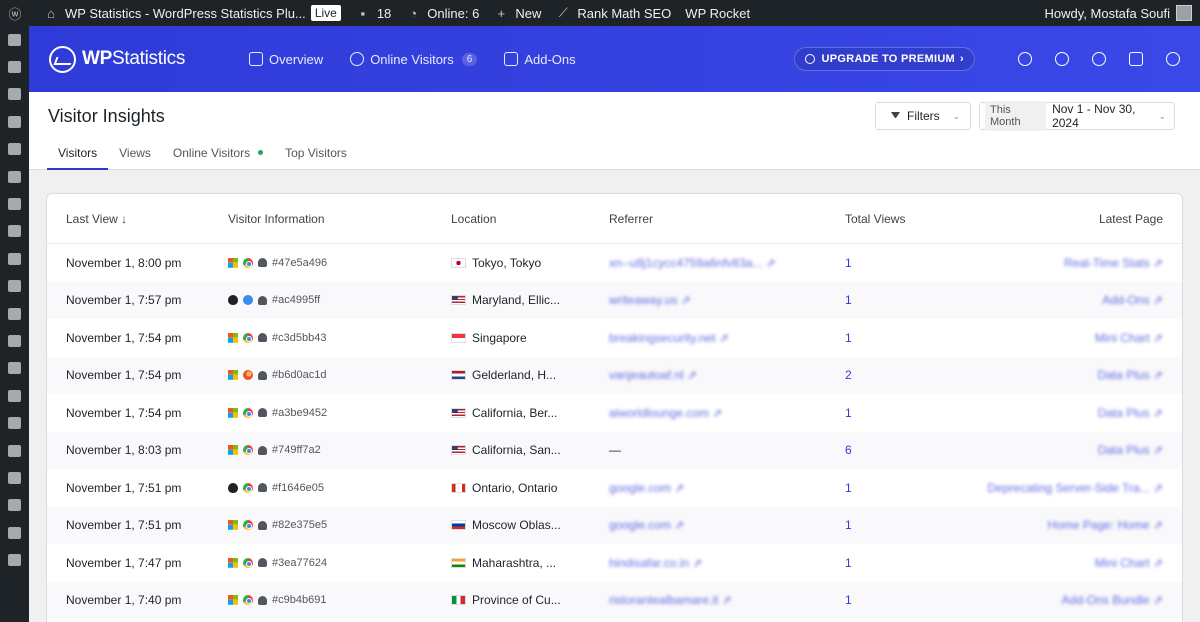  I want to click on rank-math-link: ⟋ Rank Math SEO, so click(613, 13).